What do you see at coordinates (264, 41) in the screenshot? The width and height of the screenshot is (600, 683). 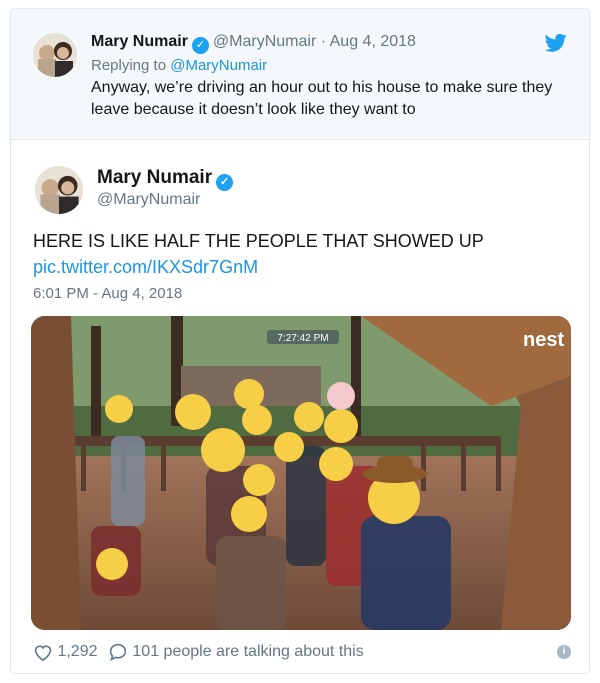 I see `parent-author-handle: @MaryNumair` at bounding box center [264, 41].